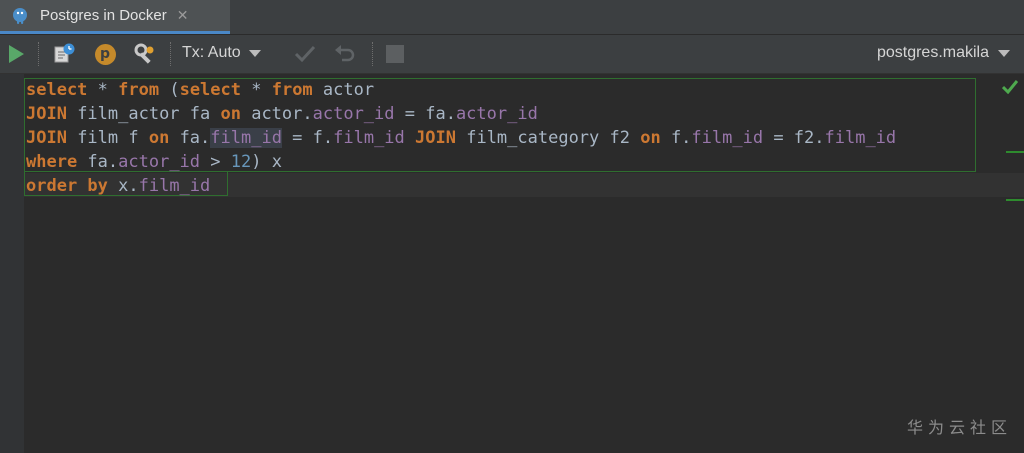  I want to click on sql-keyword: order by, so click(67, 186).